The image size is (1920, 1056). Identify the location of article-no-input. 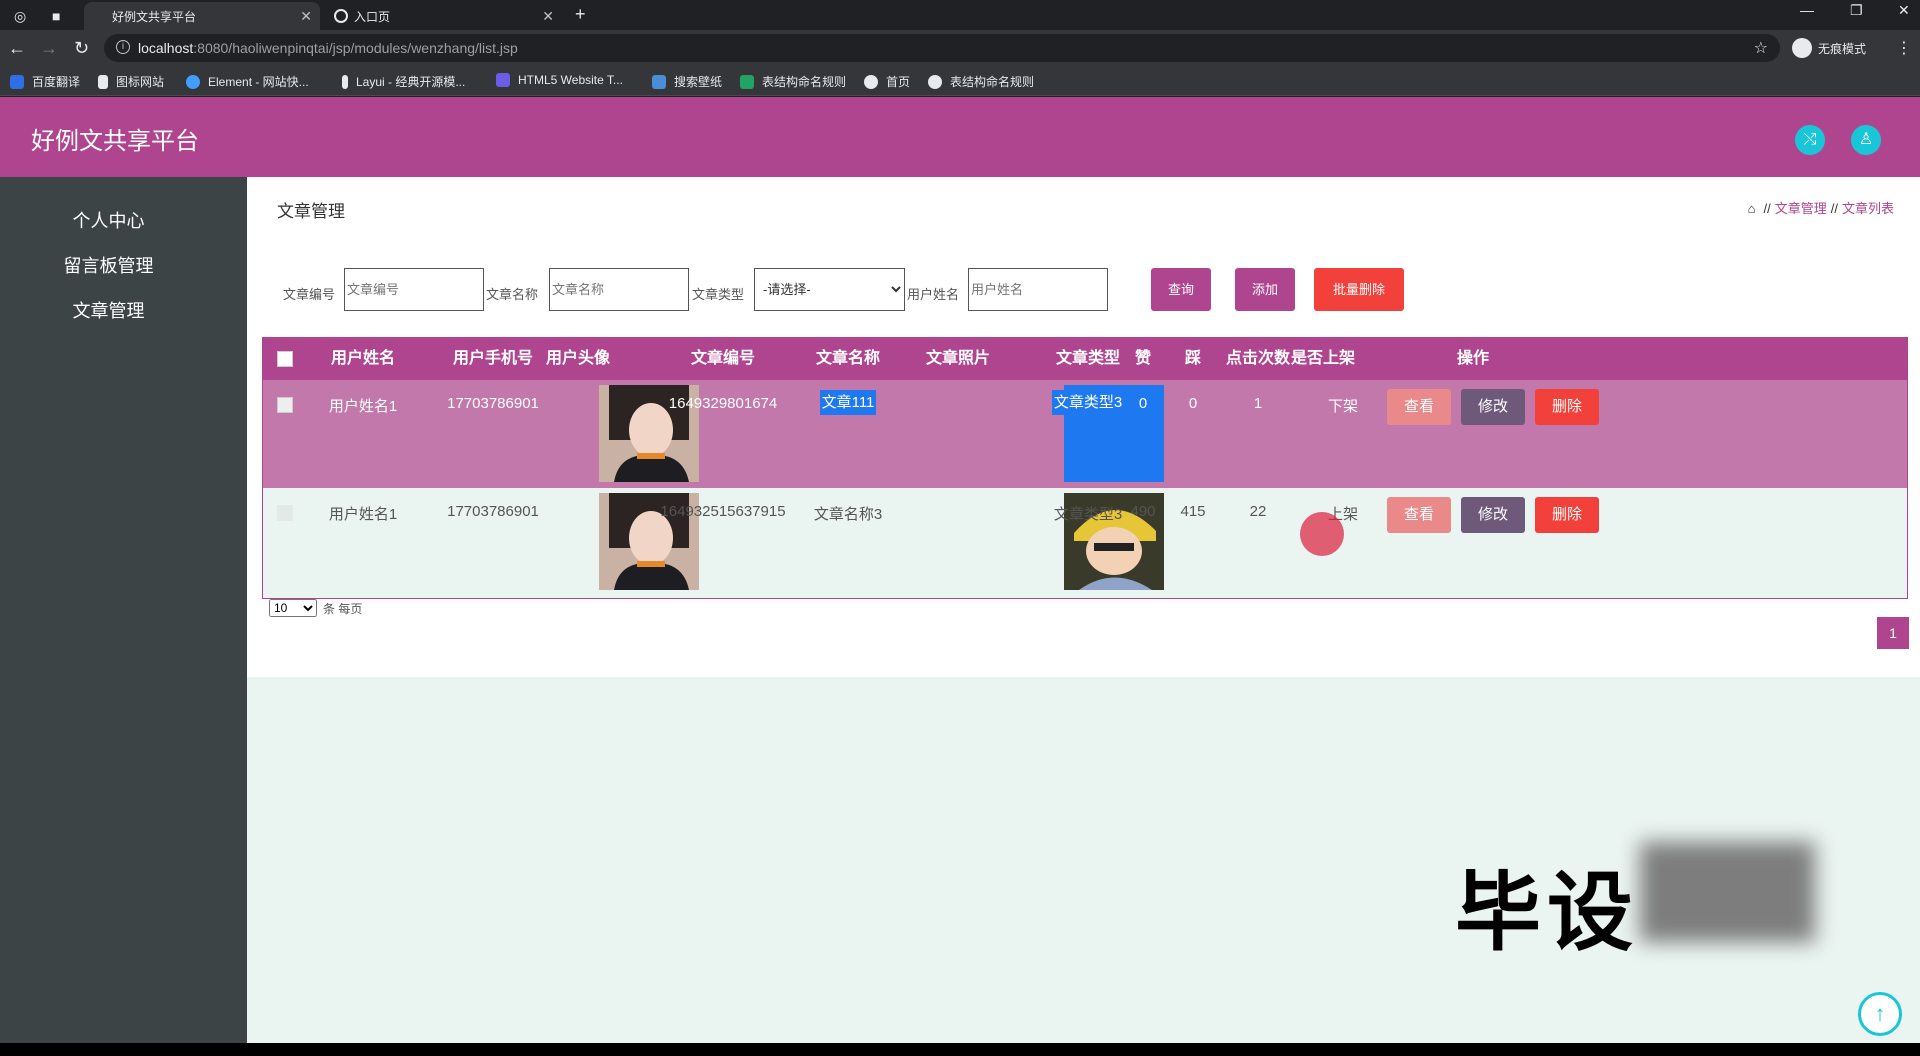
(414, 289).